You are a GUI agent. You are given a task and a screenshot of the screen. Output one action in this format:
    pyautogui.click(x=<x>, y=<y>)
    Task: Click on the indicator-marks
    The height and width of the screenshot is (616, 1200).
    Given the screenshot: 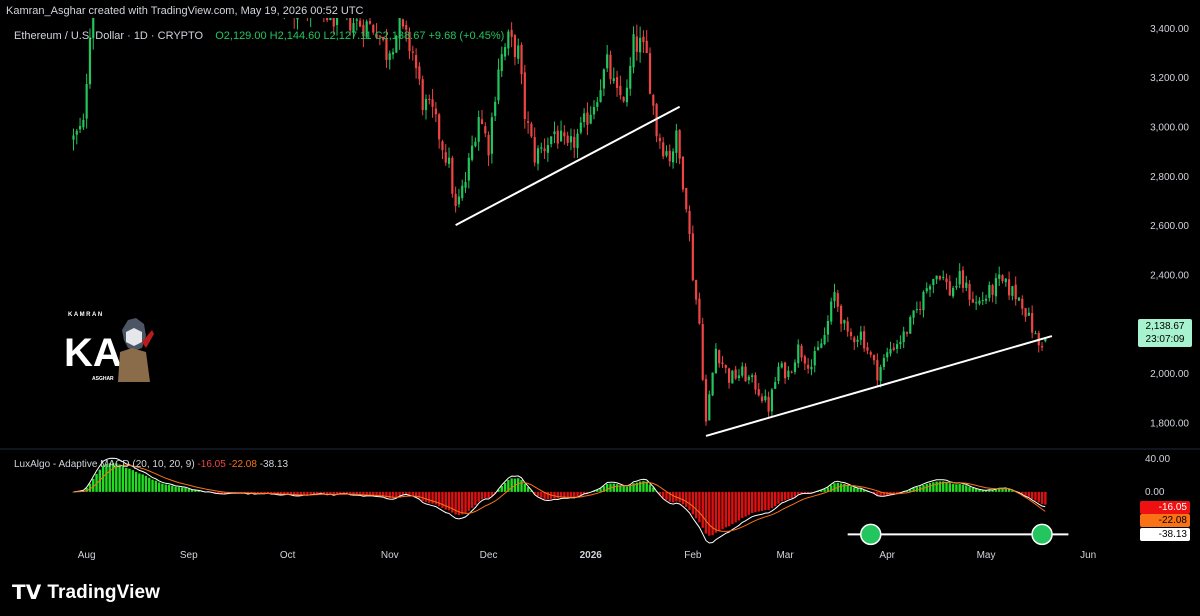 What is the action you would take?
    pyautogui.click(x=958, y=534)
    